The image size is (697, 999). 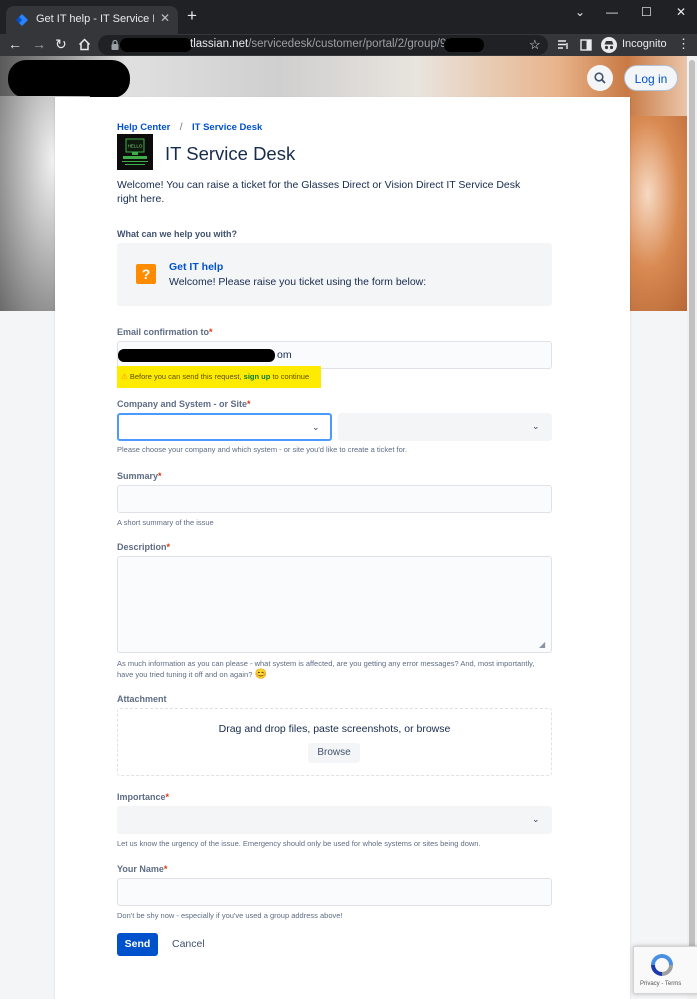 What do you see at coordinates (334, 499) in the screenshot?
I see `summary-input` at bounding box center [334, 499].